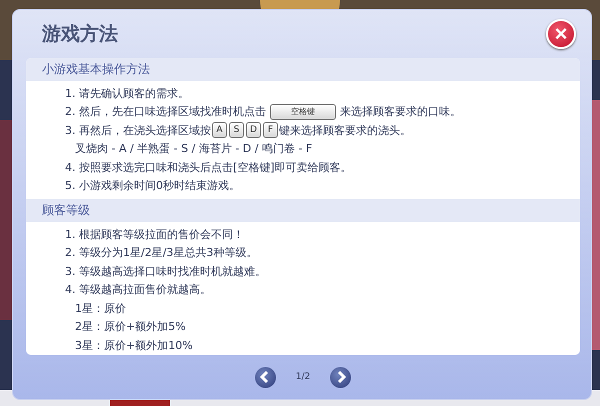 The width and height of the screenshot is (600, 406). What do you see at coordinates (303, 112) in the screenshot?
I see `key-cap: 空格键` at bounding box center [303, 112].